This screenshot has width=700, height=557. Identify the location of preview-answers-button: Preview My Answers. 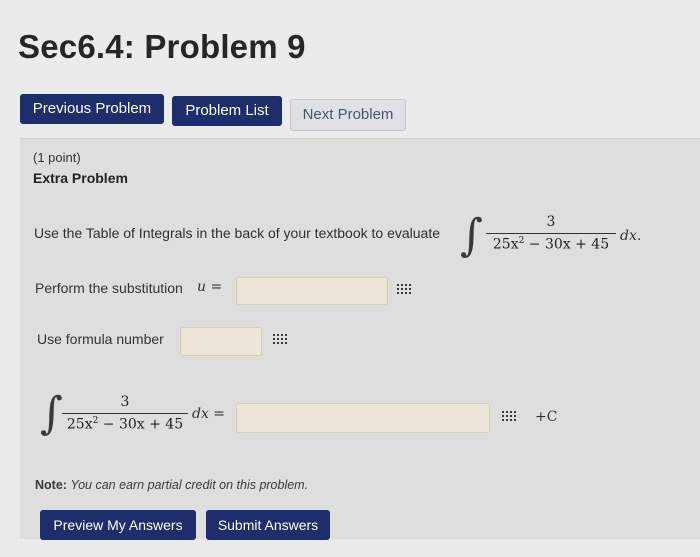
(118, 525).